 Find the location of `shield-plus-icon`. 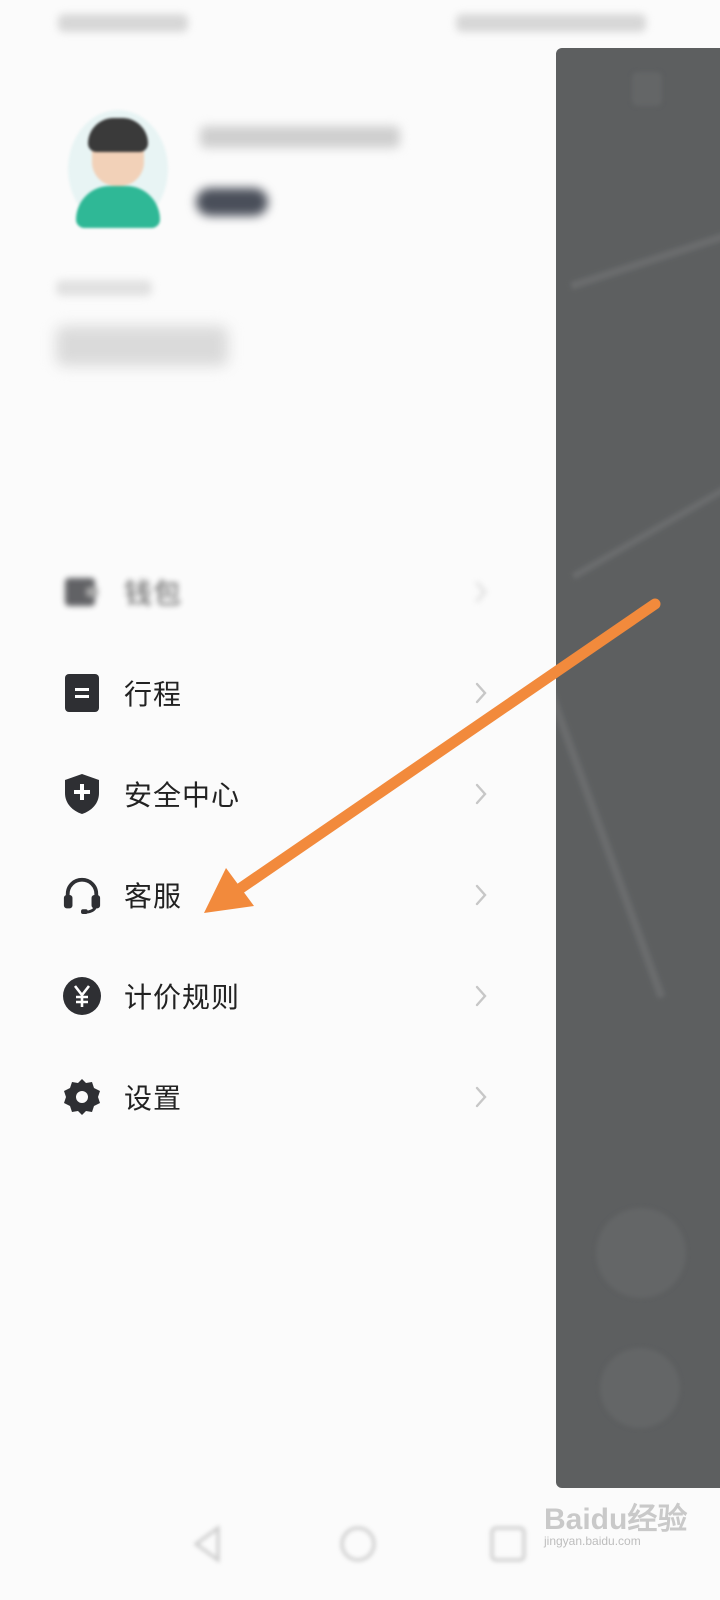

shield-plus-icon is located at coordinates (82, 793).